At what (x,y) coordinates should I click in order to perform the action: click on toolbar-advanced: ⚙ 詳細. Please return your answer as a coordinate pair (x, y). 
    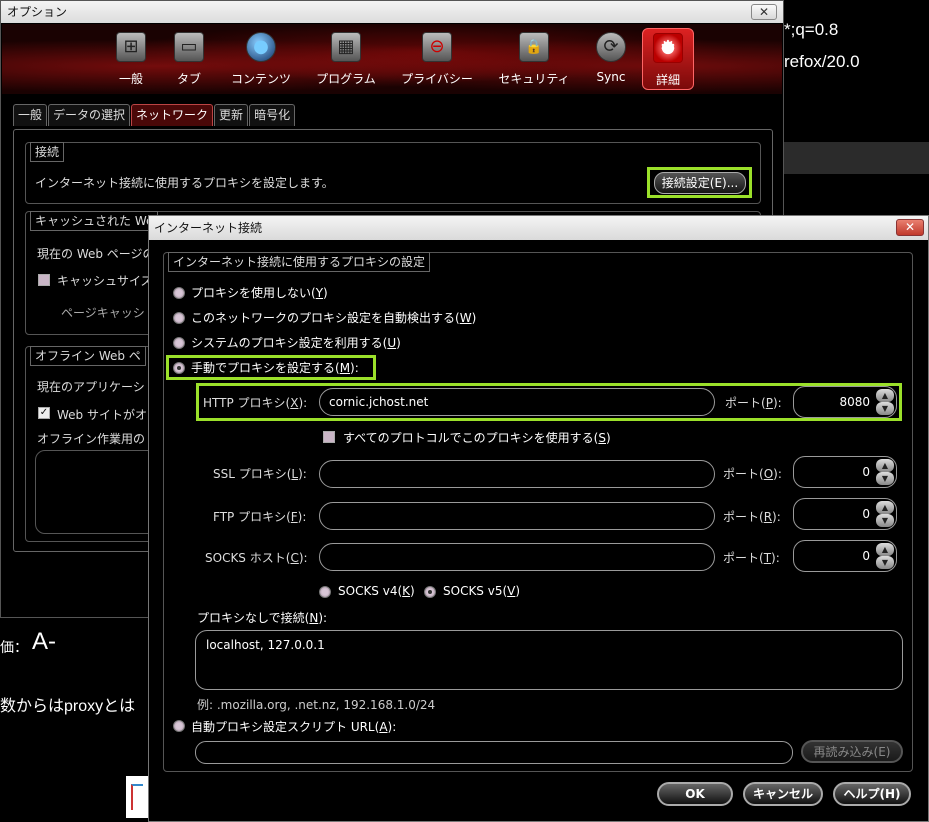
    Looking at the image, I should click on (668, 59).